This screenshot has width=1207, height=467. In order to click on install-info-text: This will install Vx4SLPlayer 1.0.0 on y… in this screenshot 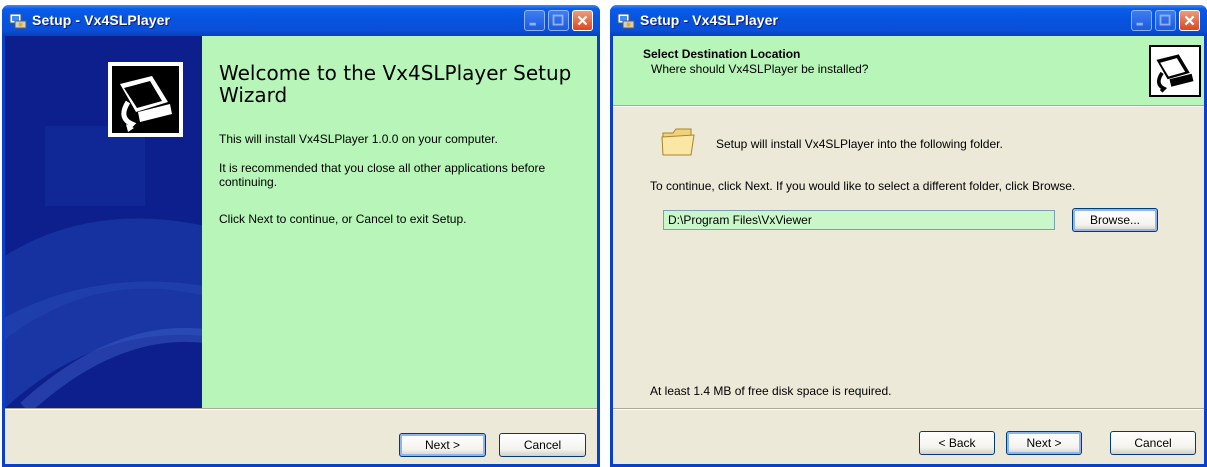, I will do `click(358, 139)`.